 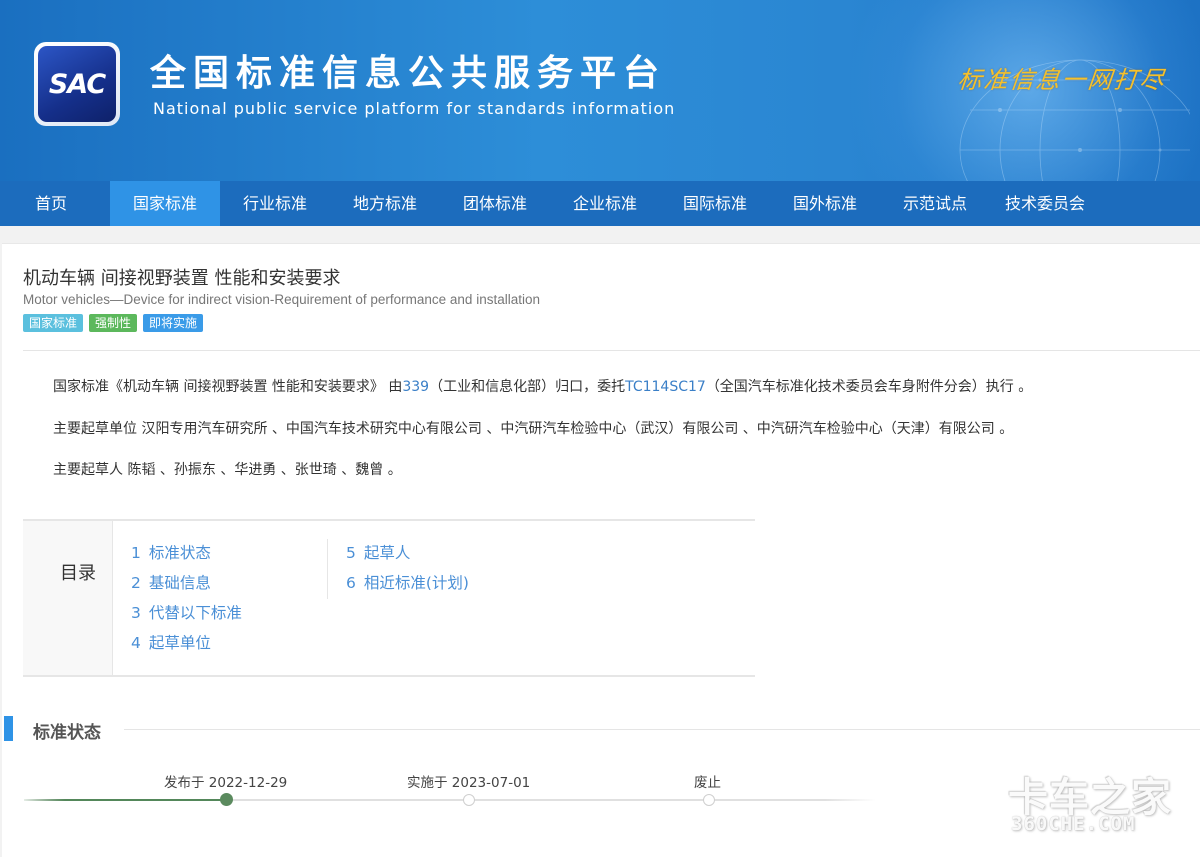 I want to click on toc-item-label: 起草人, so click(x=387, y=553).